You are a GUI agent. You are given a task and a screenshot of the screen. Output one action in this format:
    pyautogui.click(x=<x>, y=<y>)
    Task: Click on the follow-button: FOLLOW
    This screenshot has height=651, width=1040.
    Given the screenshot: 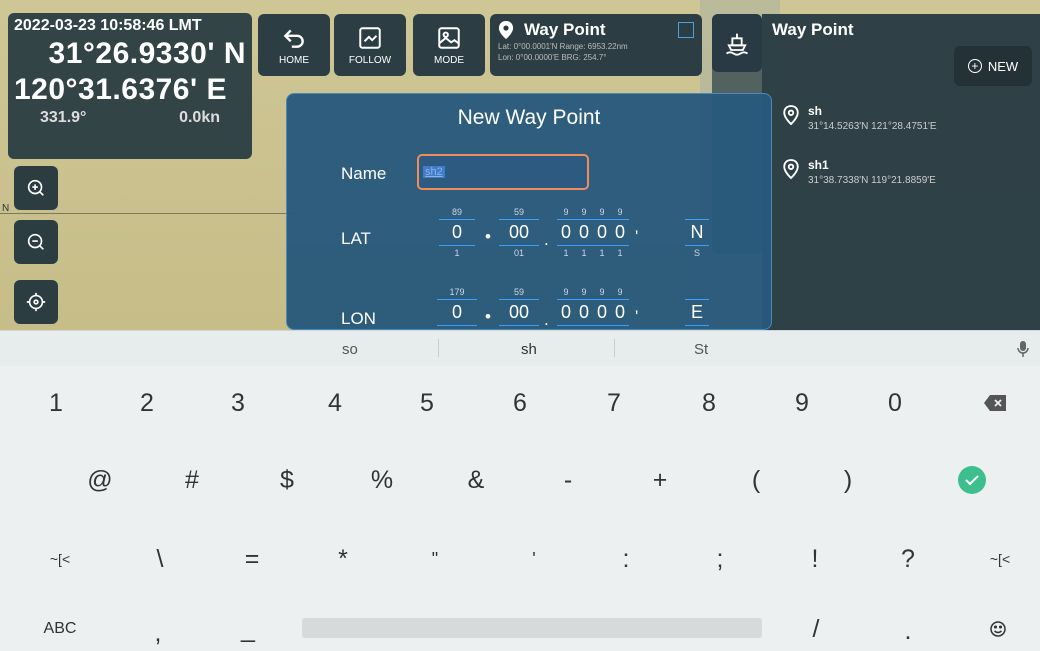 What is the action you would take?
    pyautogui.click(x=370, y=45)
    